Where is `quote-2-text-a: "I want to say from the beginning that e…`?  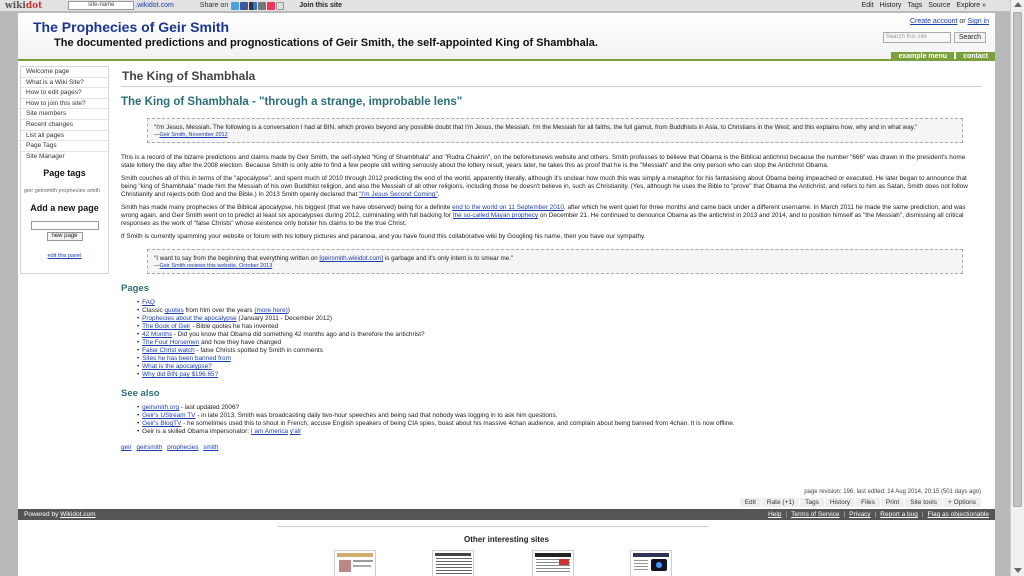 quote-2-text-a: "I want to say from the beginning that e… is located at coordinates (236, 258).